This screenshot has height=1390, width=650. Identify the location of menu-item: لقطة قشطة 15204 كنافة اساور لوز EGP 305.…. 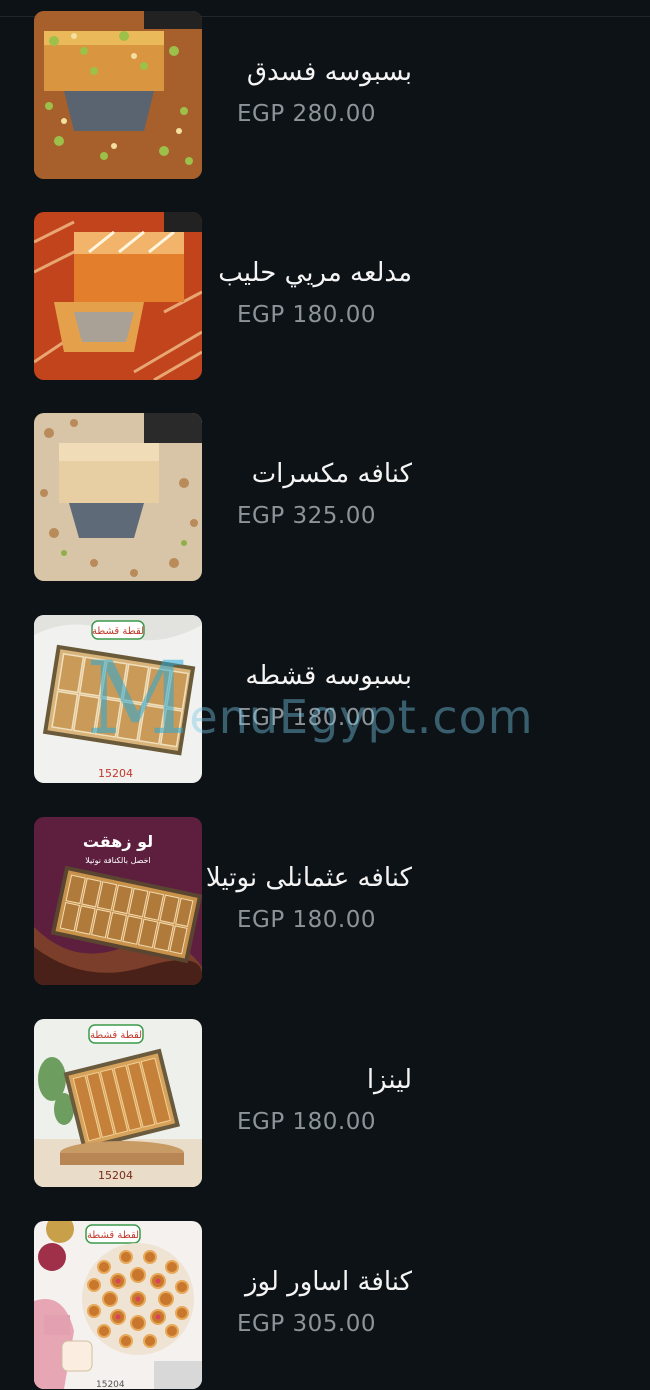
(325, 1305).